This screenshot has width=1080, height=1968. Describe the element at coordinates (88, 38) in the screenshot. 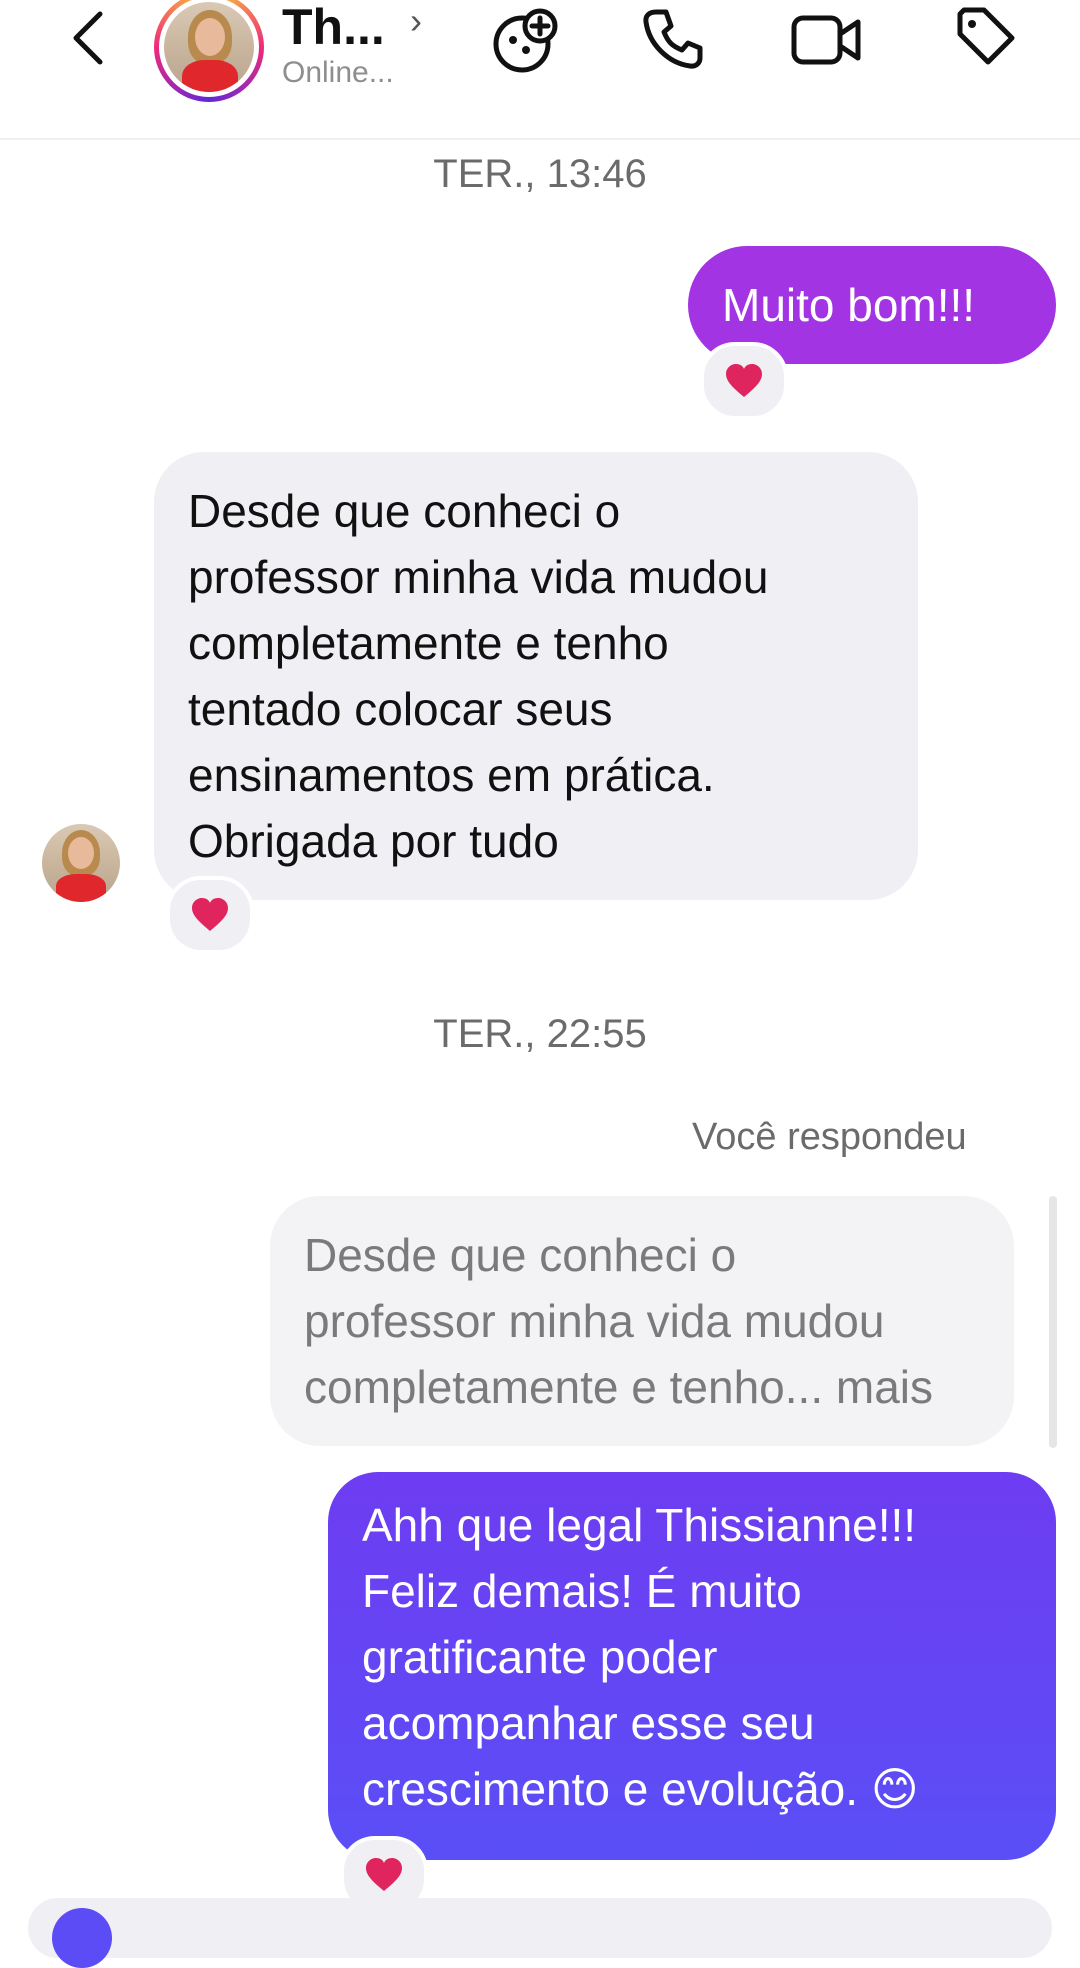

I see `back-icon` at that location.